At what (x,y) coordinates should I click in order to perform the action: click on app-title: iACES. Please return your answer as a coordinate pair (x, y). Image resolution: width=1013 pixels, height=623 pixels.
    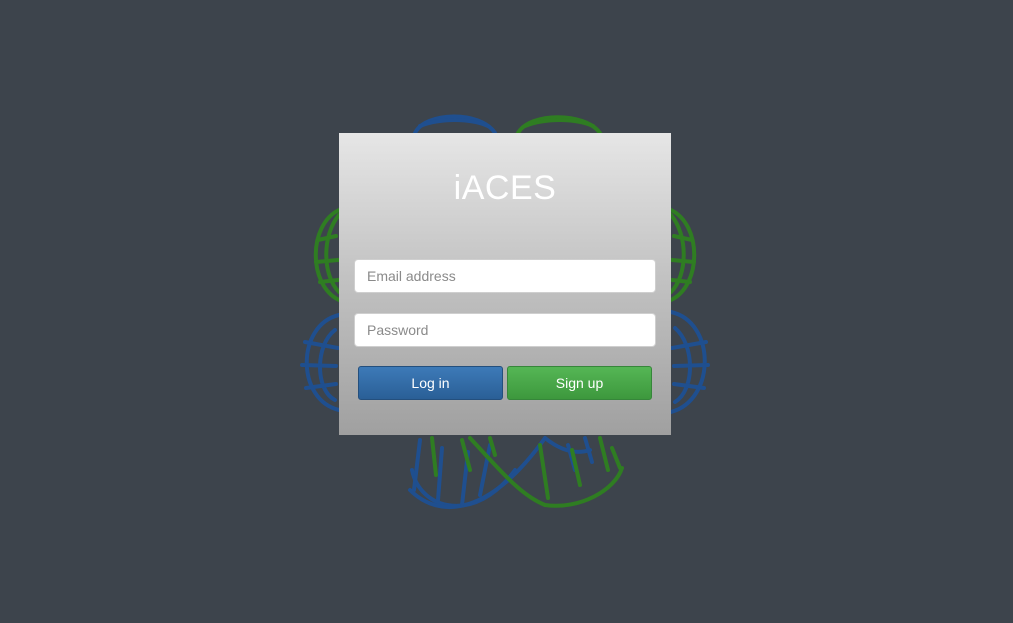
    Looking at the image, I should click on (505, 188).